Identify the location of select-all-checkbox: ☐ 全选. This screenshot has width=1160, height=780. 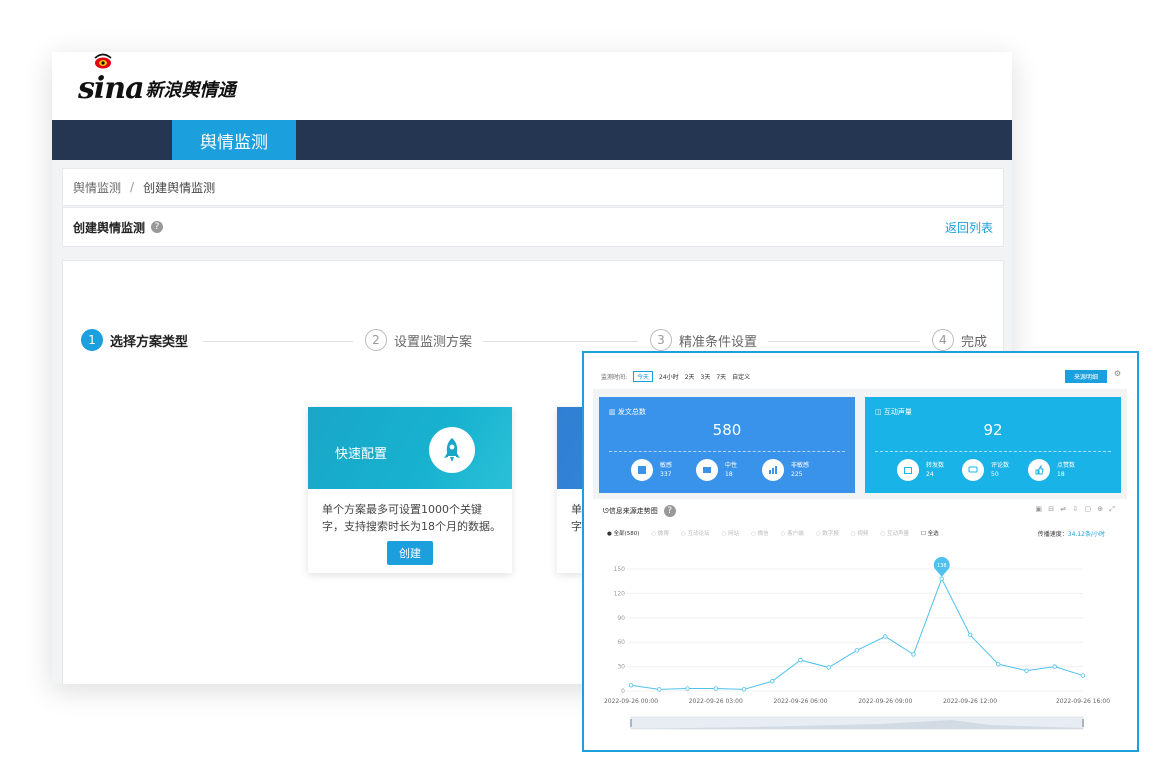
(933, 533).